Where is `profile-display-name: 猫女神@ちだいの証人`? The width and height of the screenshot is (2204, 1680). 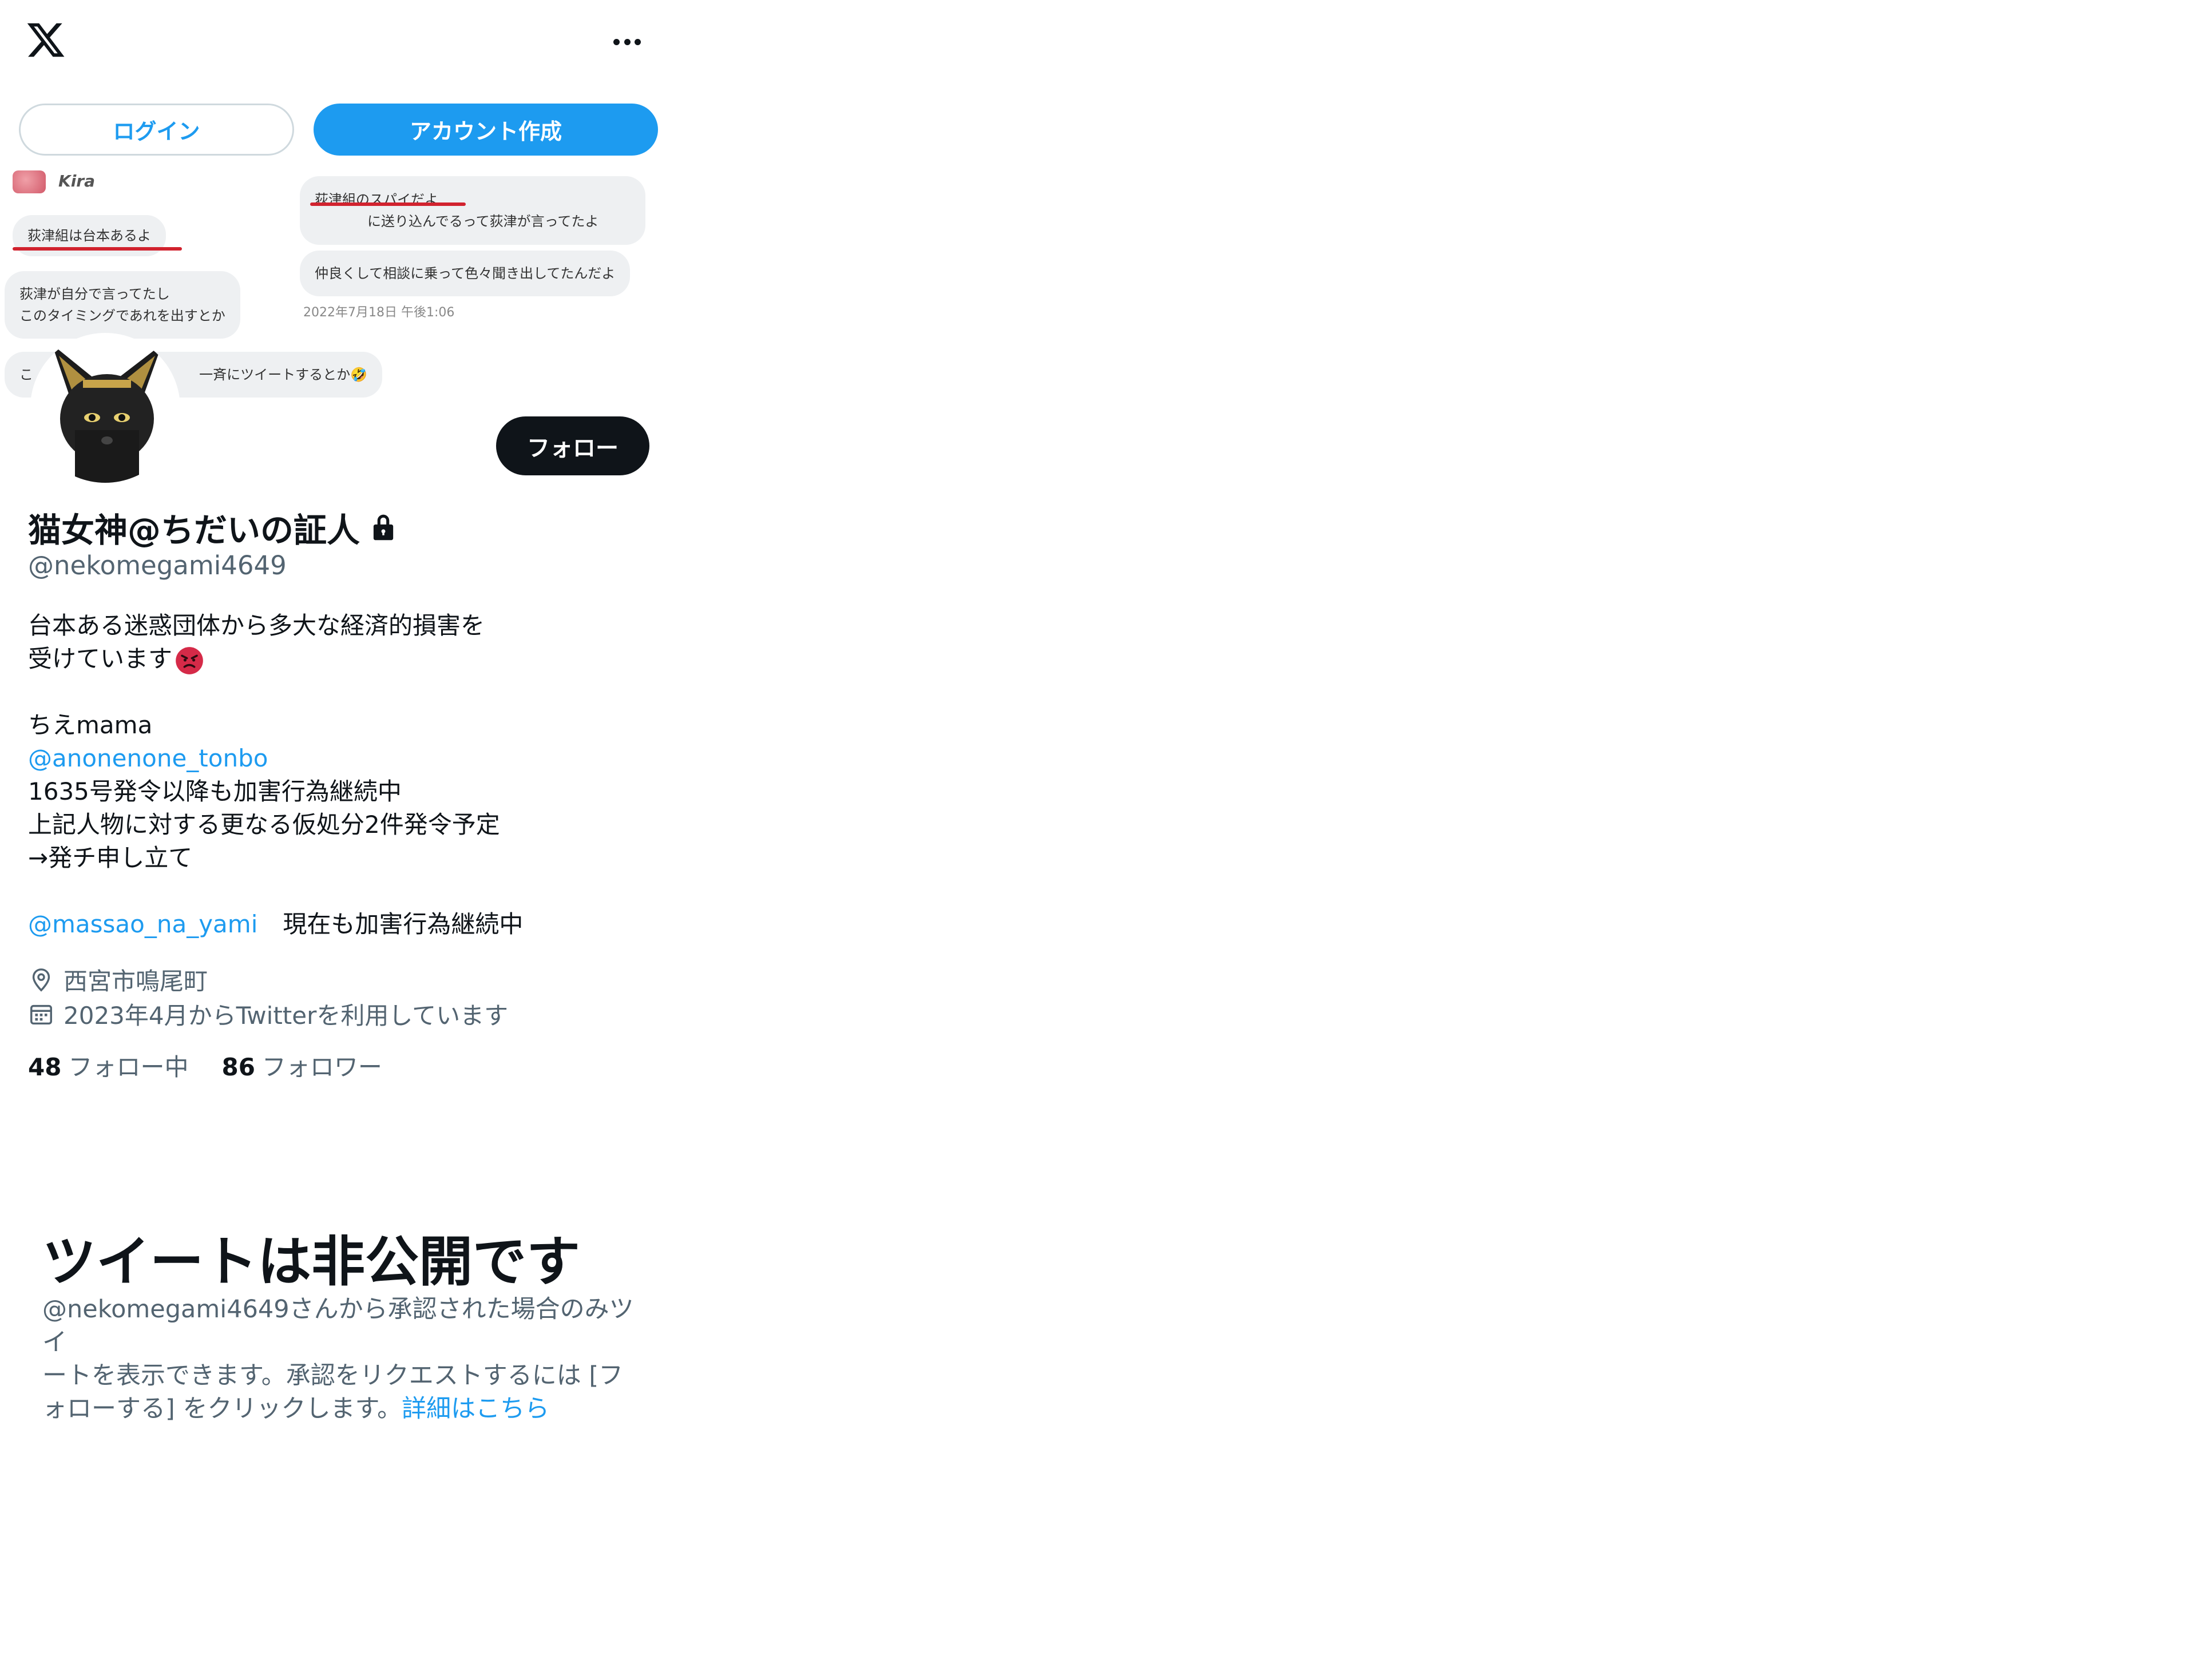
profile-display-name: 猫女神@ちだいの証人 is located at coordinates (211, 527).